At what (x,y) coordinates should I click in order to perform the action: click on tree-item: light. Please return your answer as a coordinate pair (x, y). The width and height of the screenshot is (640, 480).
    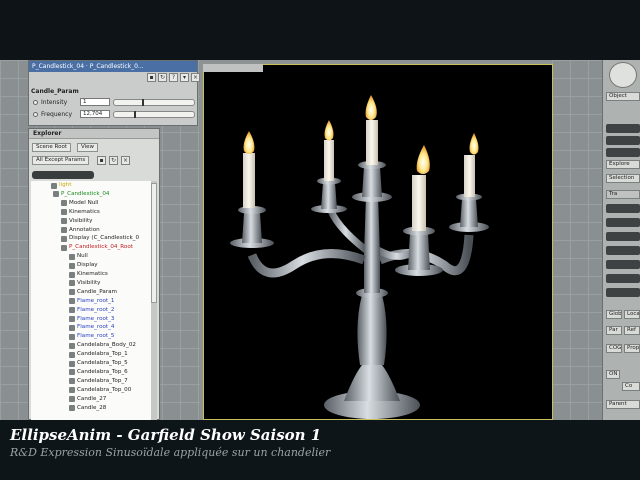
    Looking at the image, I should click on (61, 185).